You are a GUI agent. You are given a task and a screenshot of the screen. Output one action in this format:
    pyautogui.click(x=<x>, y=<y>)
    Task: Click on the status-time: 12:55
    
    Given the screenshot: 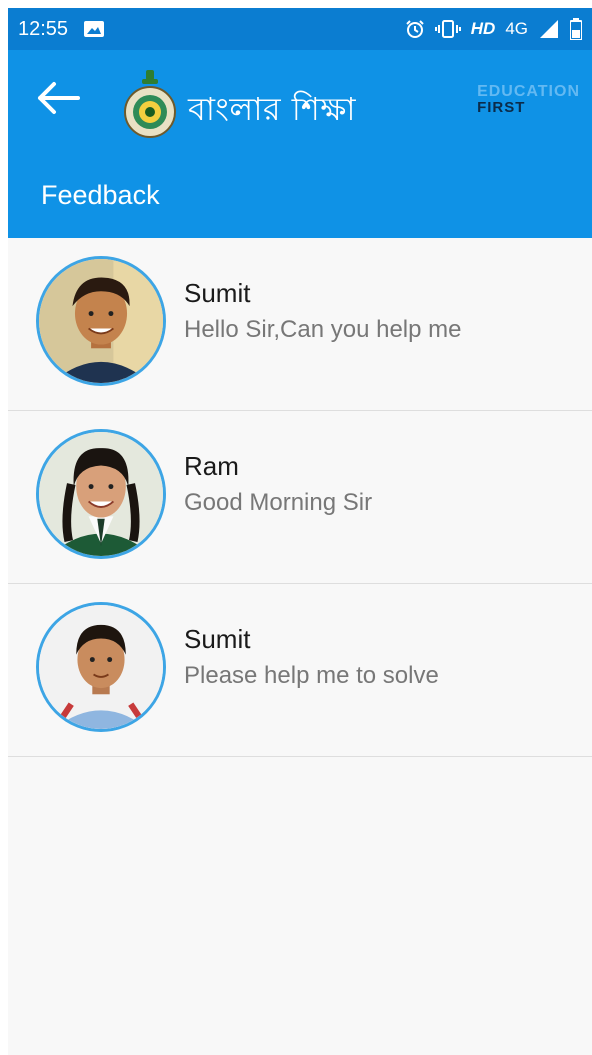 What is the action you would take?
    pyautogui.click(x=43, y=28)
    